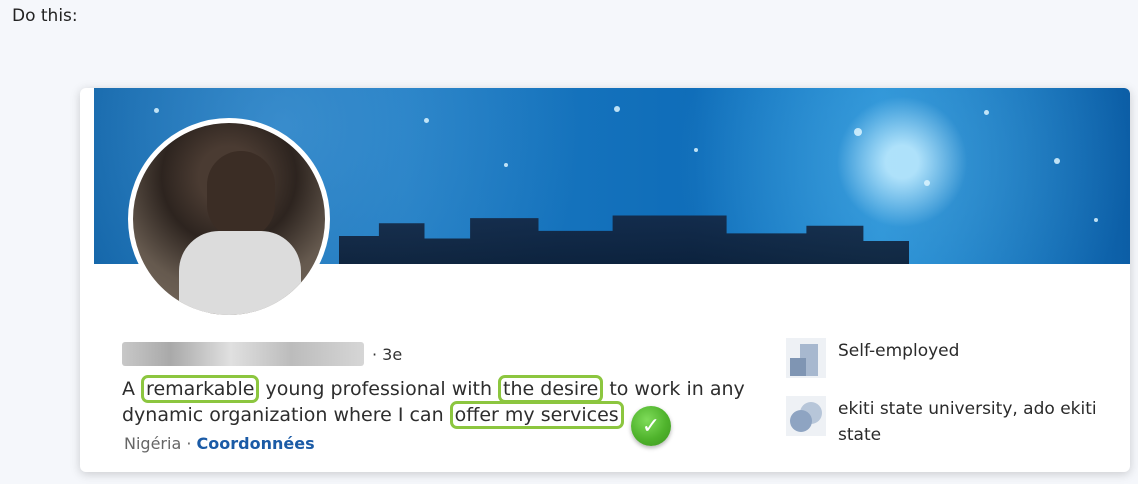  Describe the element at coordinates (551, 389) in the screenshot. I see `highlight-the-desire: the desire` at that location.